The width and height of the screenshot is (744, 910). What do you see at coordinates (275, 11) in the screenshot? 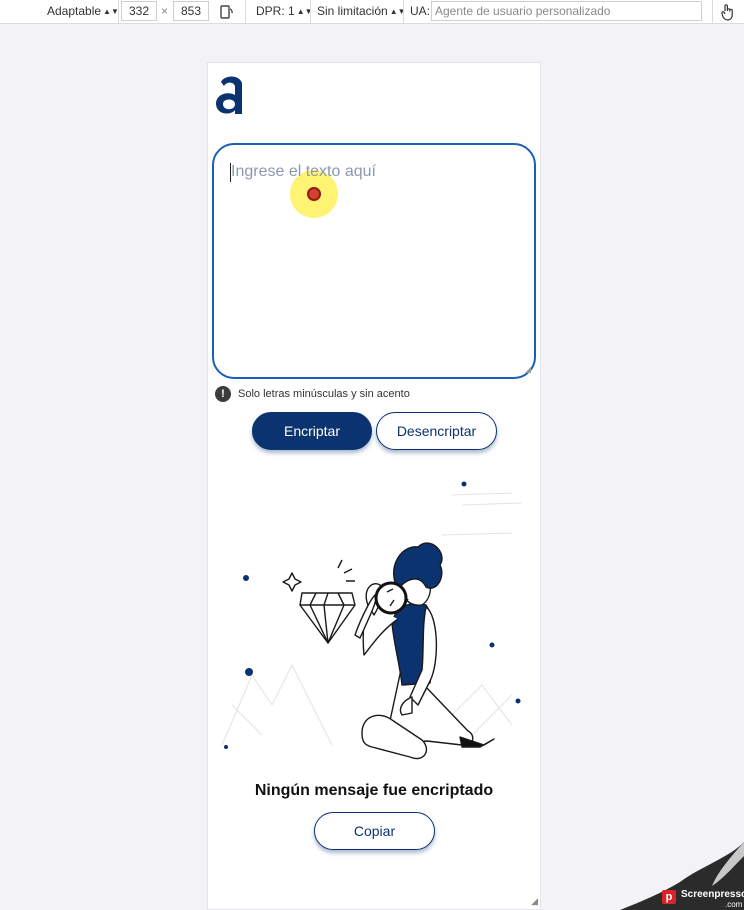
I see `dpr-label: DPR: 1` at bounding box center [275, 11].